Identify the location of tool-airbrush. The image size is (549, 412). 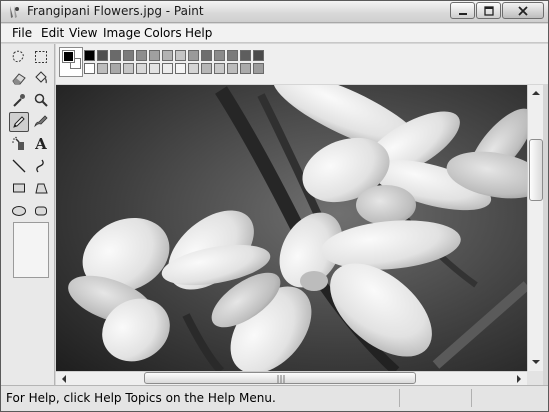
(19, 144).